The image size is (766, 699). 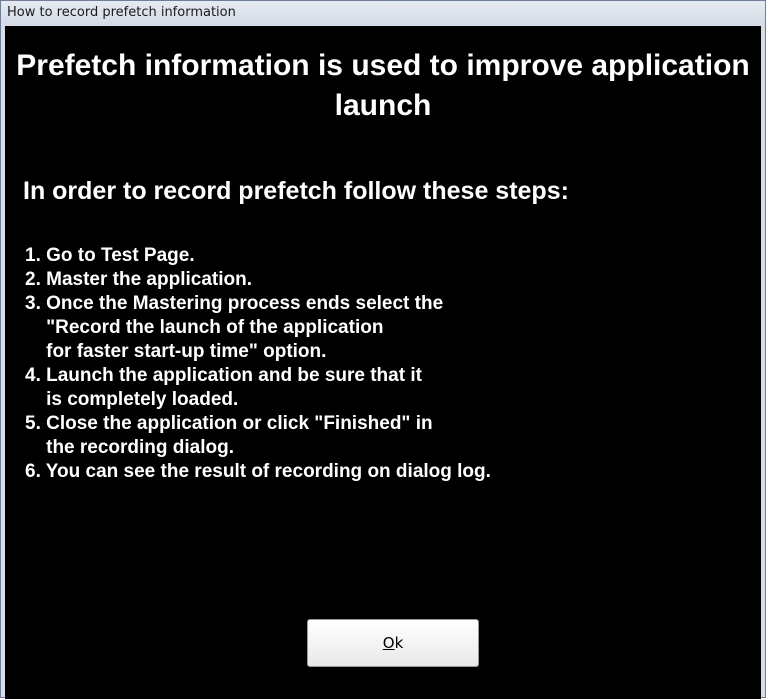 What do you see at coordinates (383, 13) in the screenshot?
I see `title-bar: How to record prefetch information` at bounding box center [383, 13].